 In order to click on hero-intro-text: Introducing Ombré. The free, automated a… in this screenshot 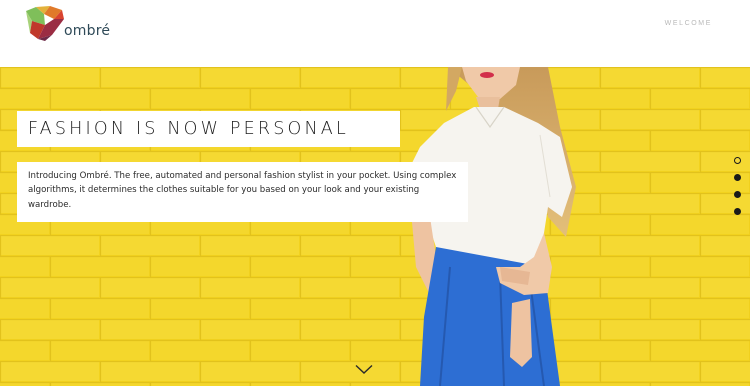, I will do `click(242, 190)`.